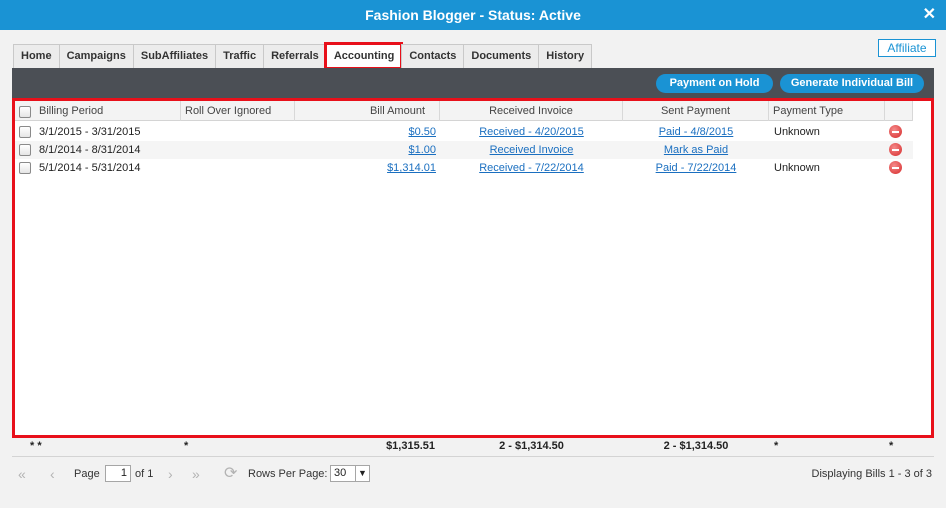 Image resolution: width=946 pixels, height=508 pixels. I want to click on page-number-input: 1, so click(118, 473).